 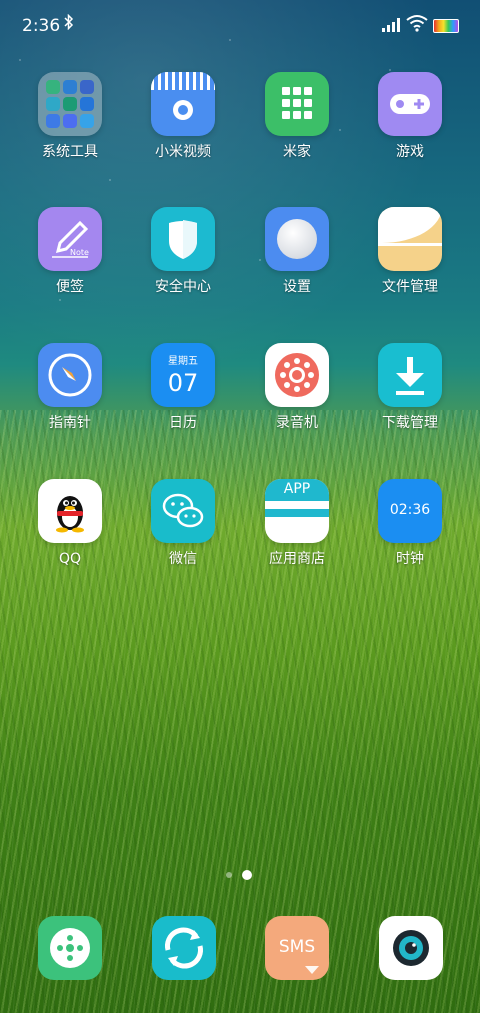 I want to click on recorder-icon, so click(x=297, y=375).